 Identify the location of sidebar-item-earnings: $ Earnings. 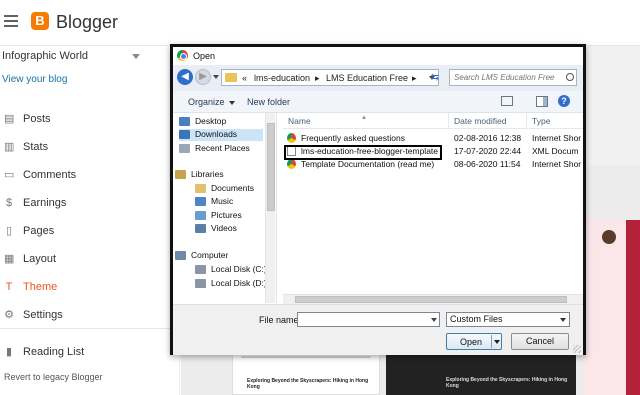
(90, 204).